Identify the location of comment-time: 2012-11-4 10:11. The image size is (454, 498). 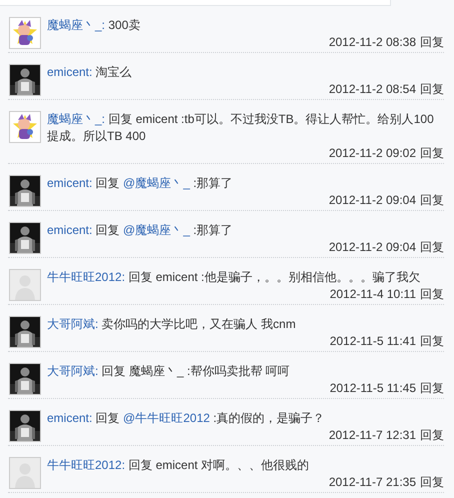
(373, 294).